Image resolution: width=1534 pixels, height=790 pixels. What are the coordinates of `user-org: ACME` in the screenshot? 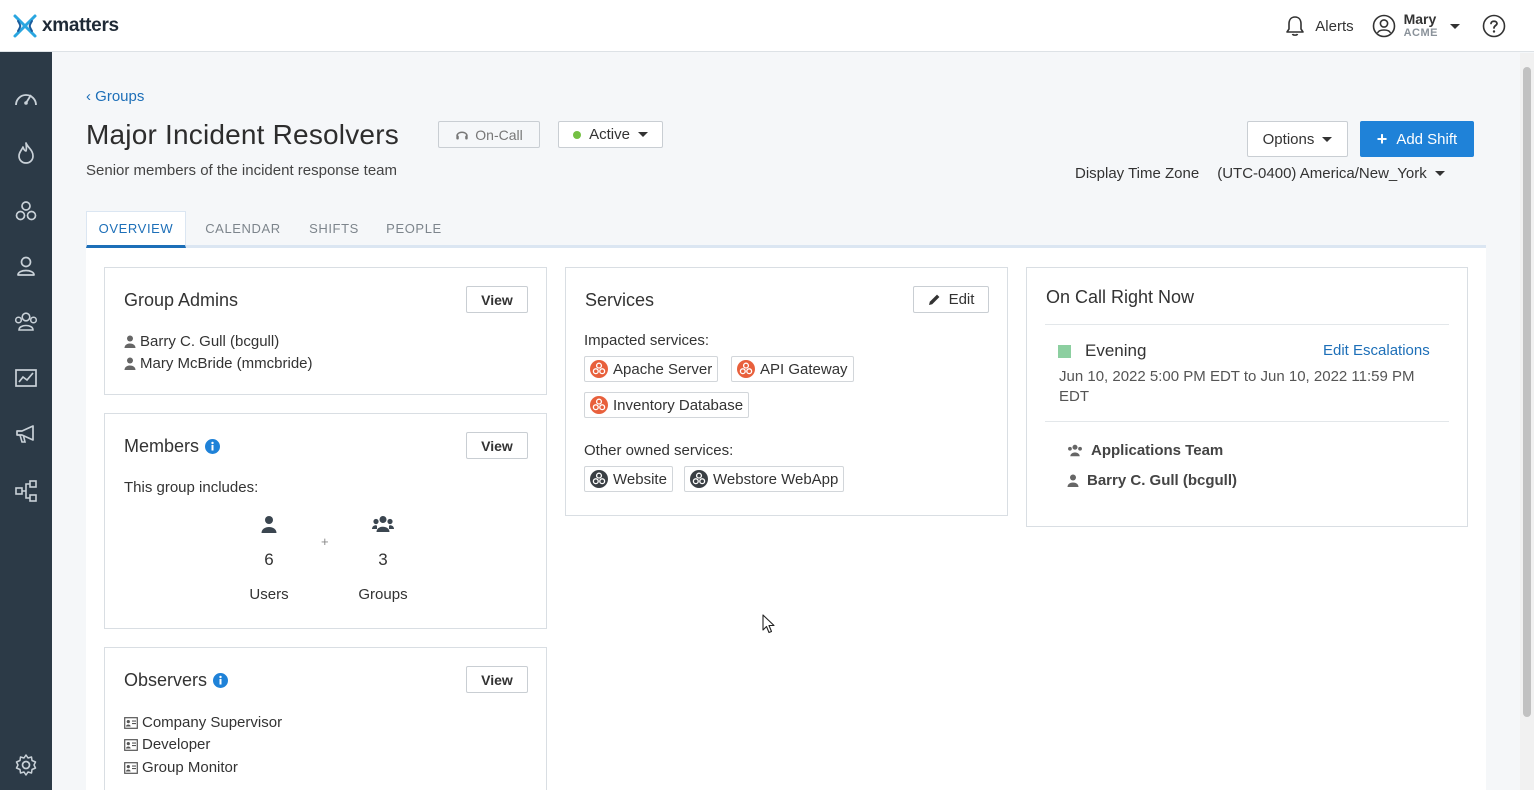 It's located at (1420, 33).